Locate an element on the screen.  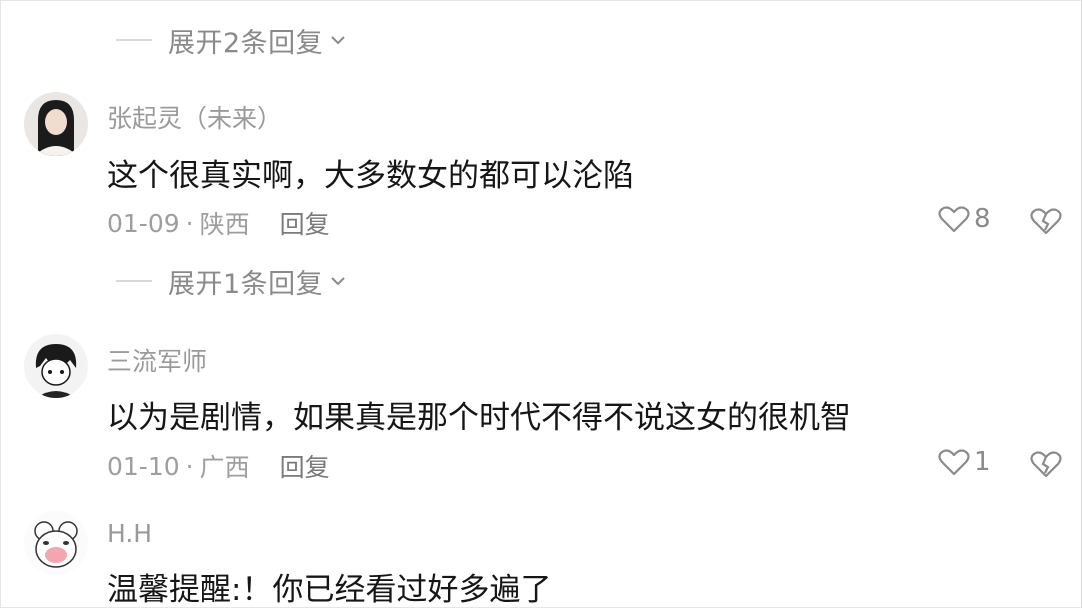
comment-text: 温馨提醒:！你已经看过好多遍了 is located at coordinates (329, 590).